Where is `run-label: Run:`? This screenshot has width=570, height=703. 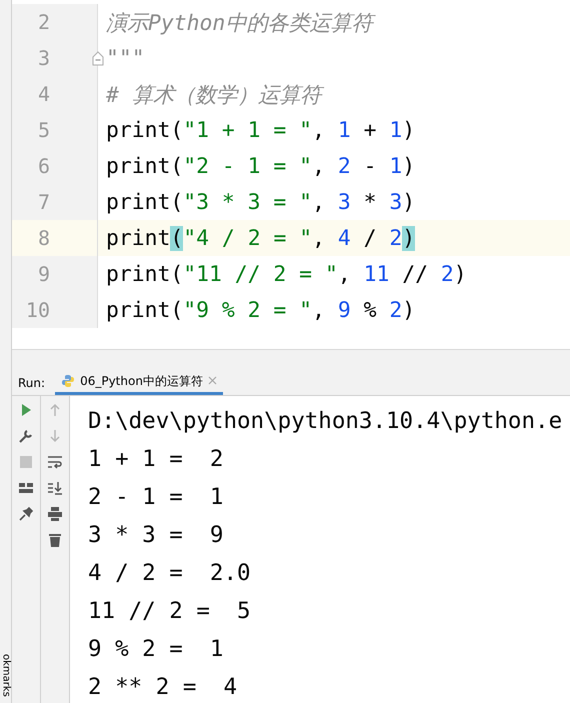 run-label: Run: is located at coordinates (31, 383).